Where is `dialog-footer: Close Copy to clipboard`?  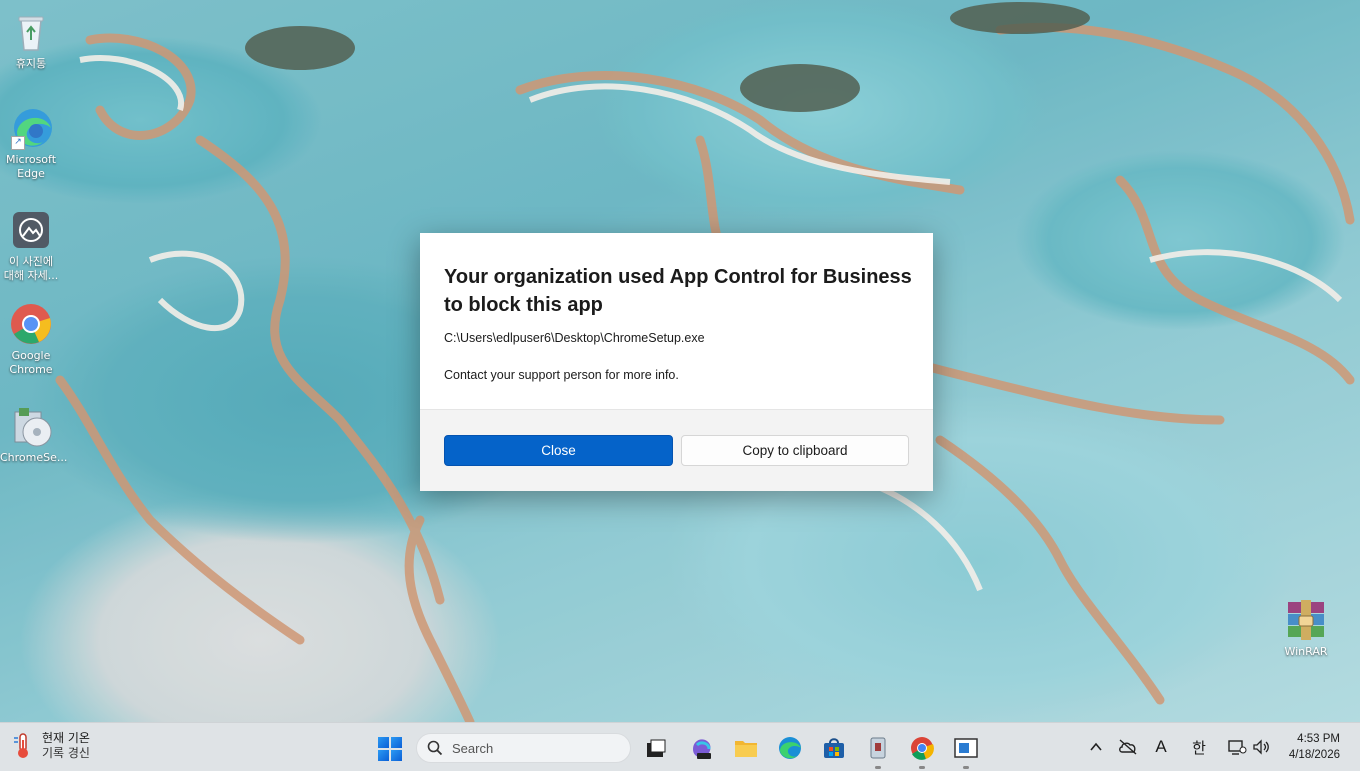
dialog-footer: Close Copy to clipboard is located at coordinates (676, 450).